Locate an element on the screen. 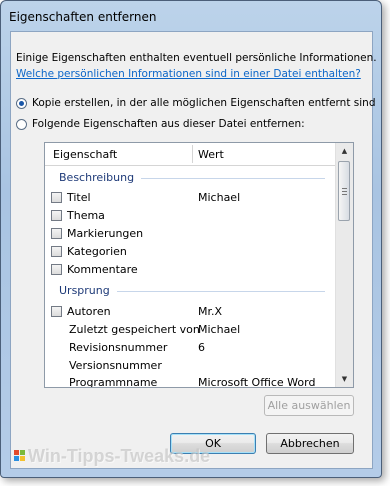  select-all-button: Alle auswählen is located at coordinates (309, 405).